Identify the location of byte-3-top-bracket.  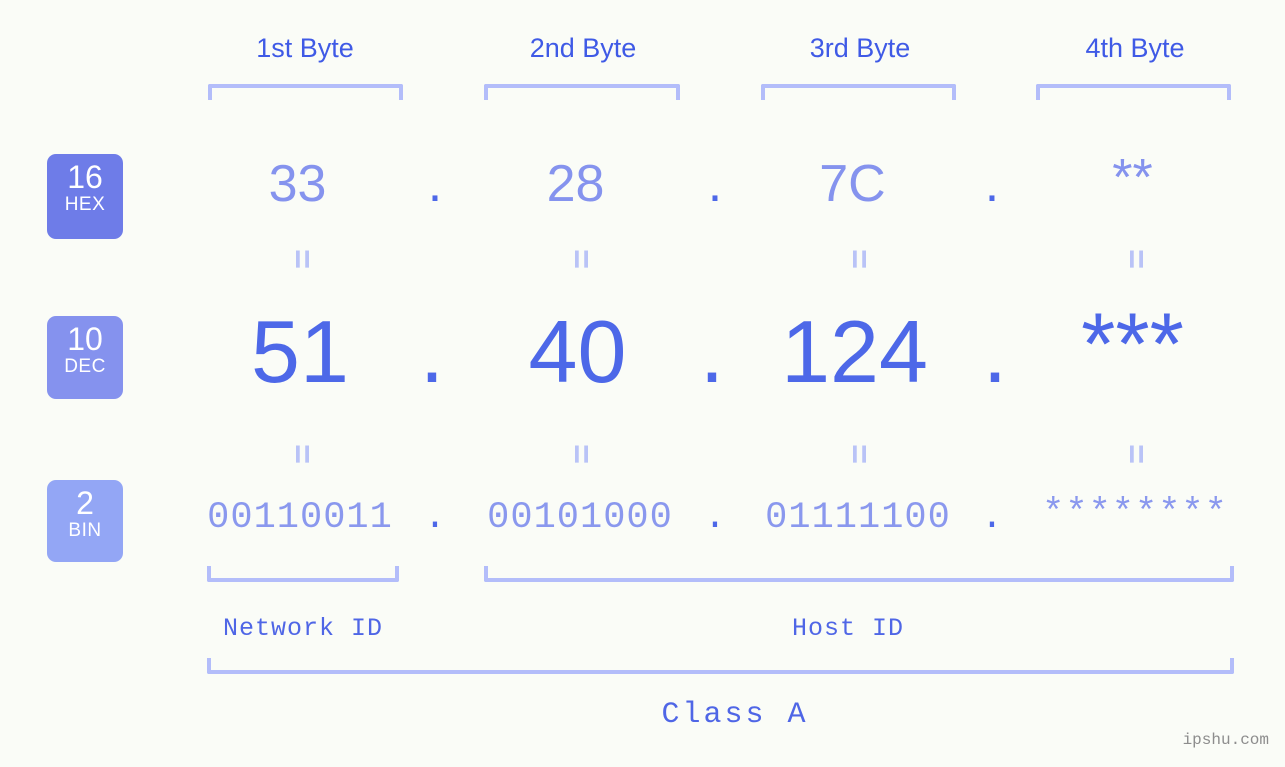
(858, 92).